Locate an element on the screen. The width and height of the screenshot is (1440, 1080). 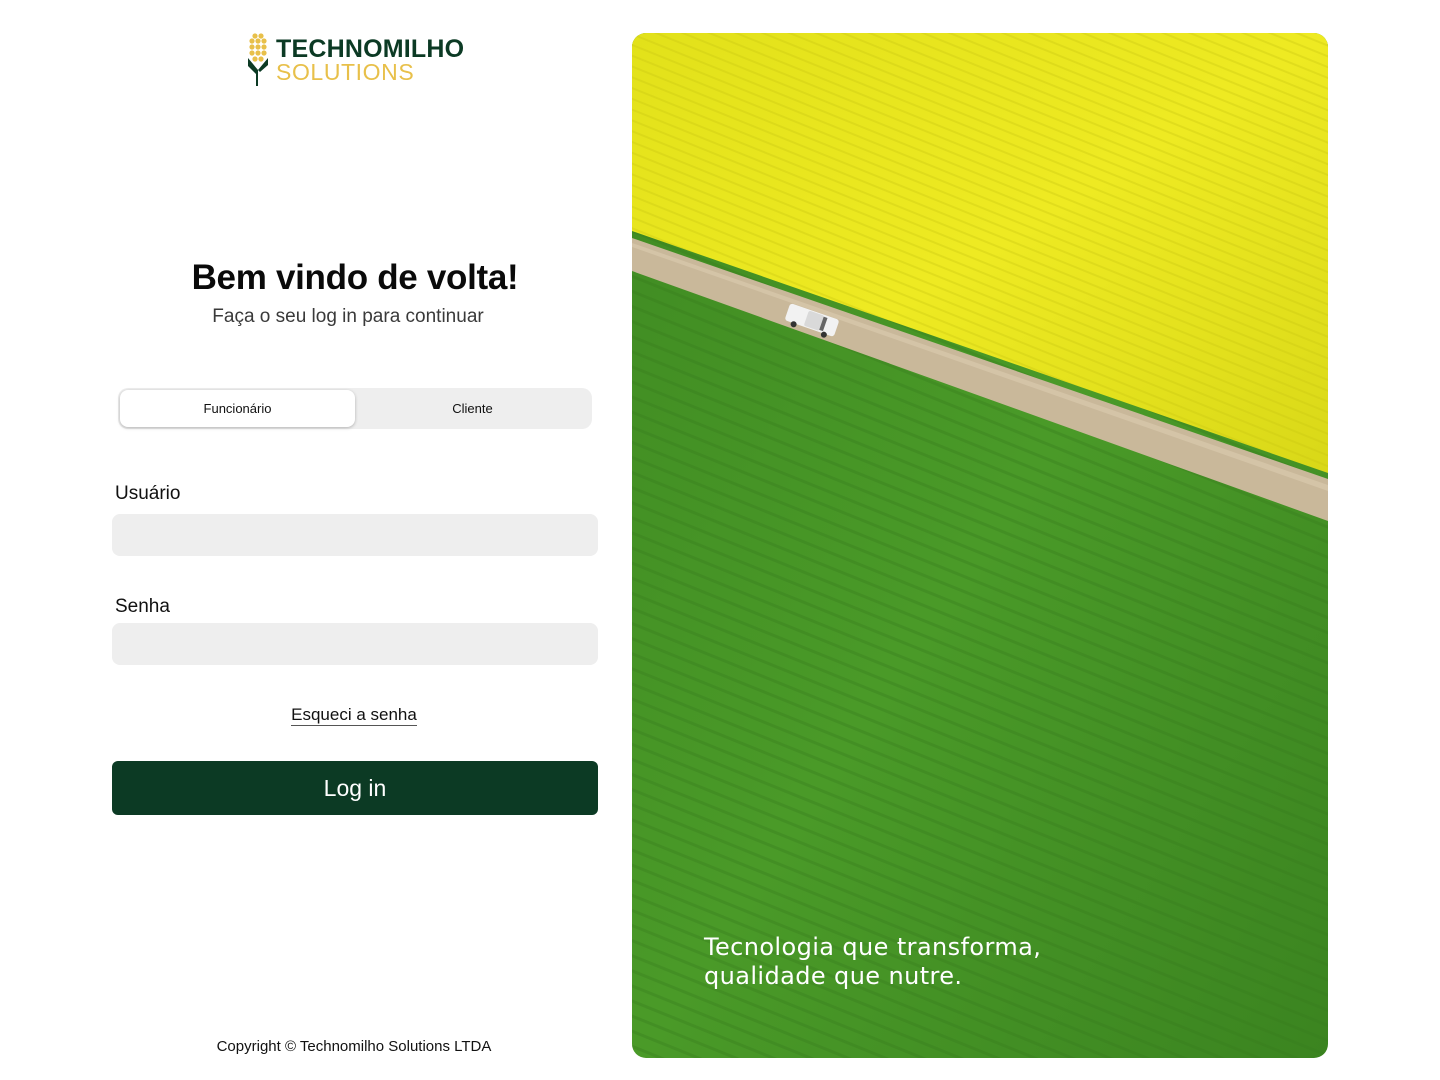
tab-funcionario: Funcionário is located at coordinates (237, 408).